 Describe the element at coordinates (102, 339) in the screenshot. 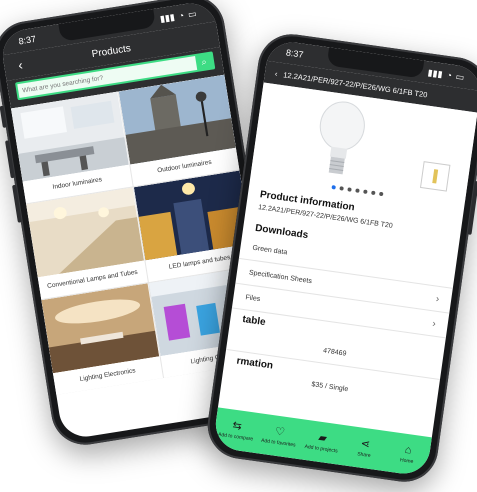

I see `category-tile-electronics: Lighting Electronics` at that location.